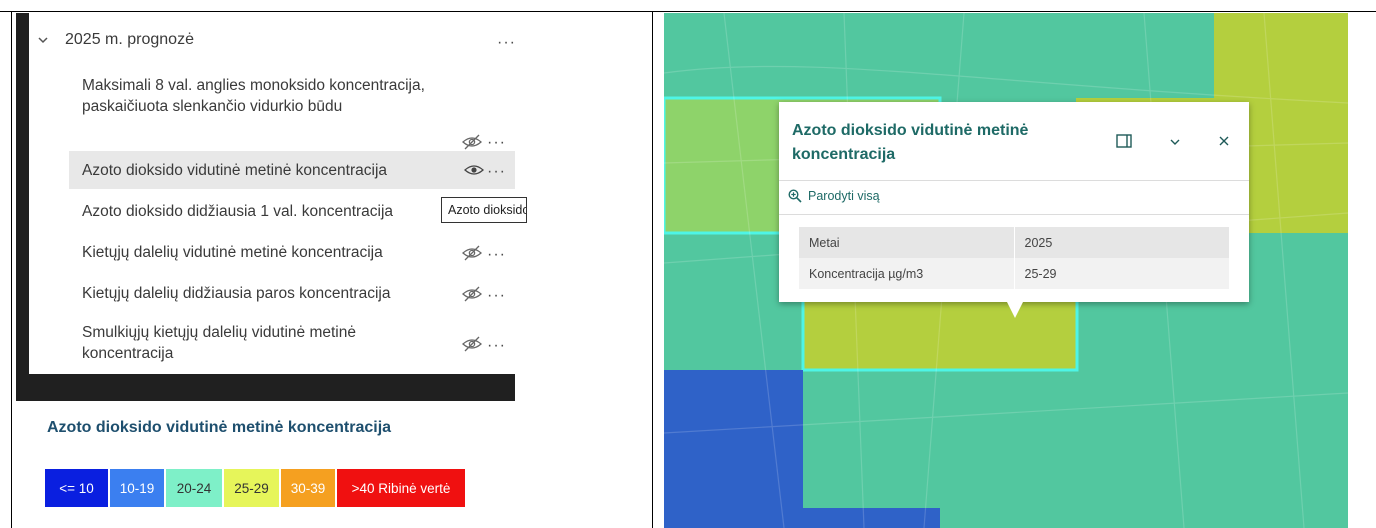  I want to click on zoom-to-button: Parodyti visą, so click(834, 196).